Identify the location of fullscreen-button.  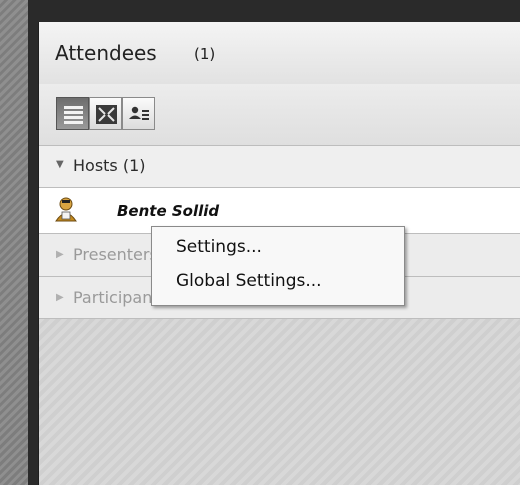
(105, 113).